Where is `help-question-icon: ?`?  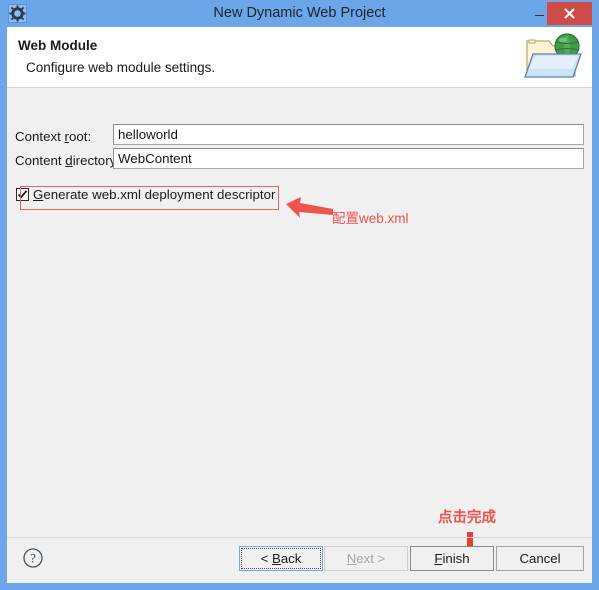
help-question-icon: ? is located at coordinates (33, 558).